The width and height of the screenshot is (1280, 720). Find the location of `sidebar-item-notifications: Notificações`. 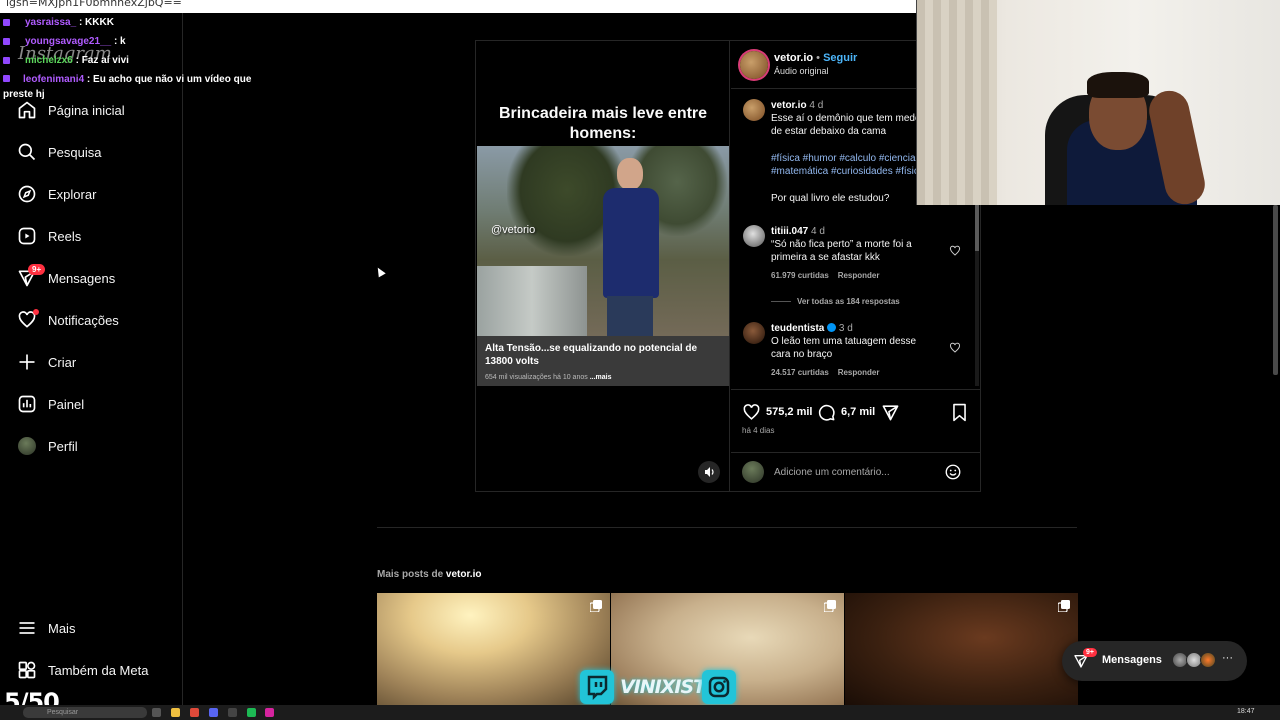

sidebar-item-notifications: Notificações is located at coordinates (91, 322).